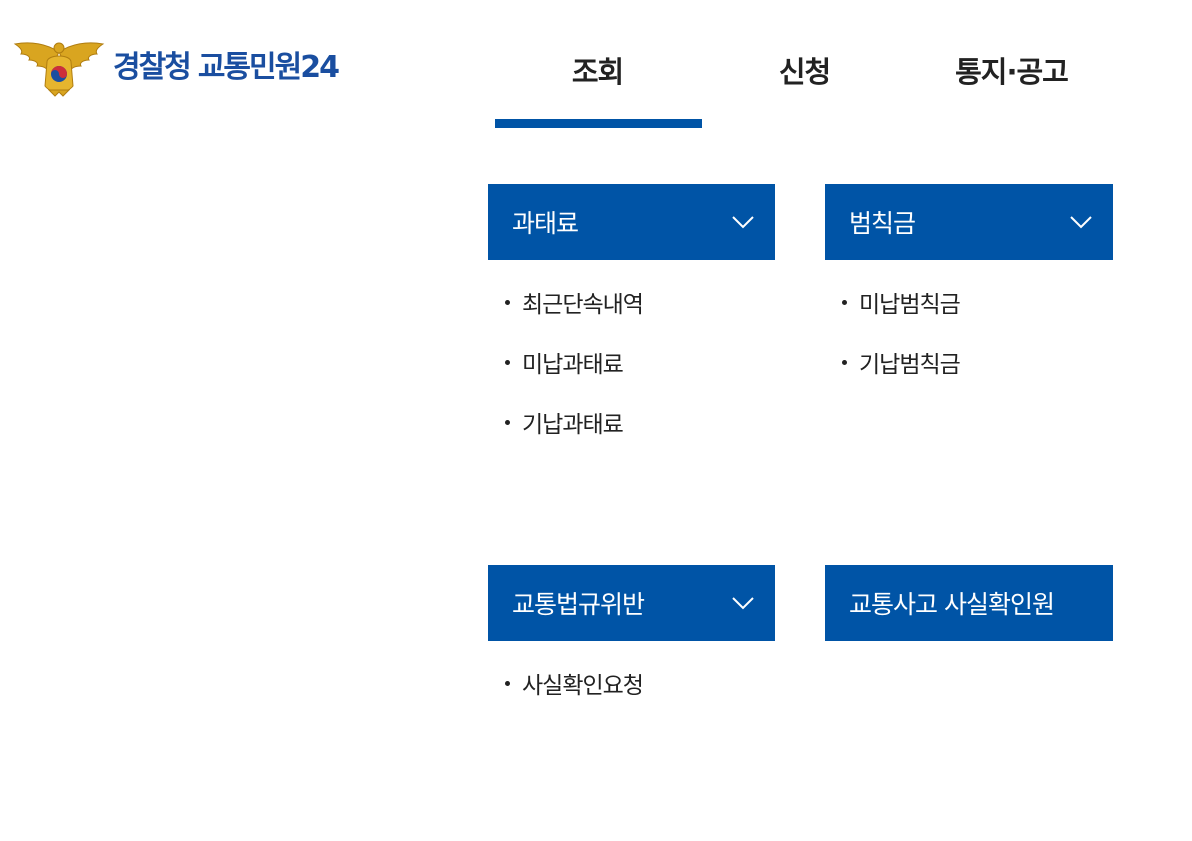  I want to click on menu-item-paid-fines: 기납과태료, so click(631, 422).